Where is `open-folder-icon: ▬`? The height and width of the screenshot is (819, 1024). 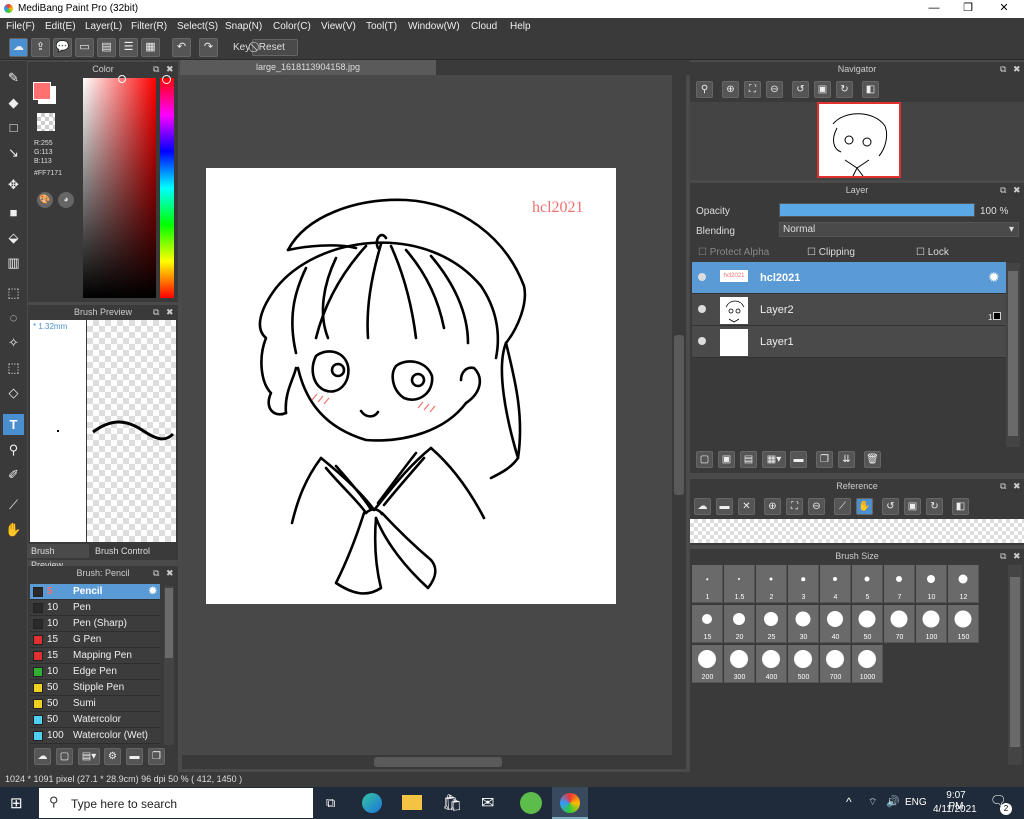 open-folder-icon: ▬ is located at coordinates (724, 506).